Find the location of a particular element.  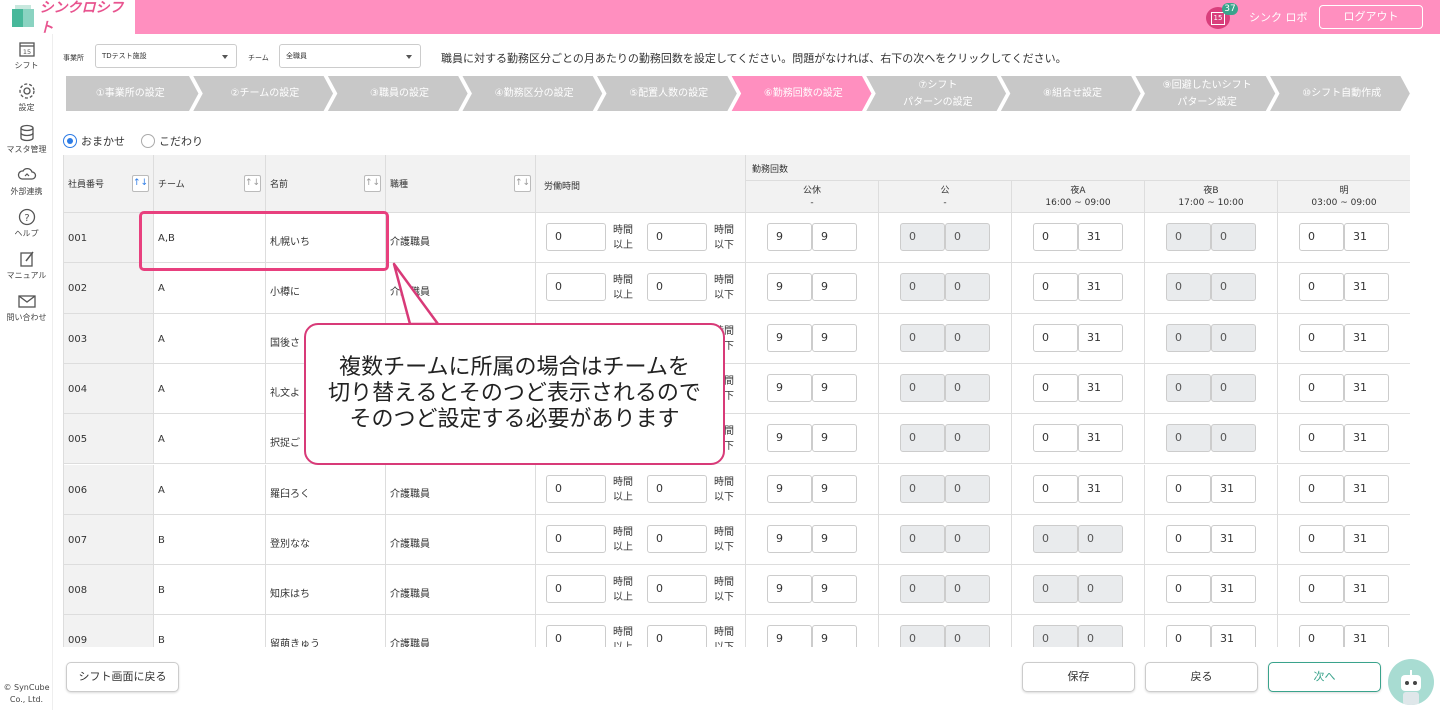

step-8: ⑧組合せ設定 is located at coordinates (1072, 93).